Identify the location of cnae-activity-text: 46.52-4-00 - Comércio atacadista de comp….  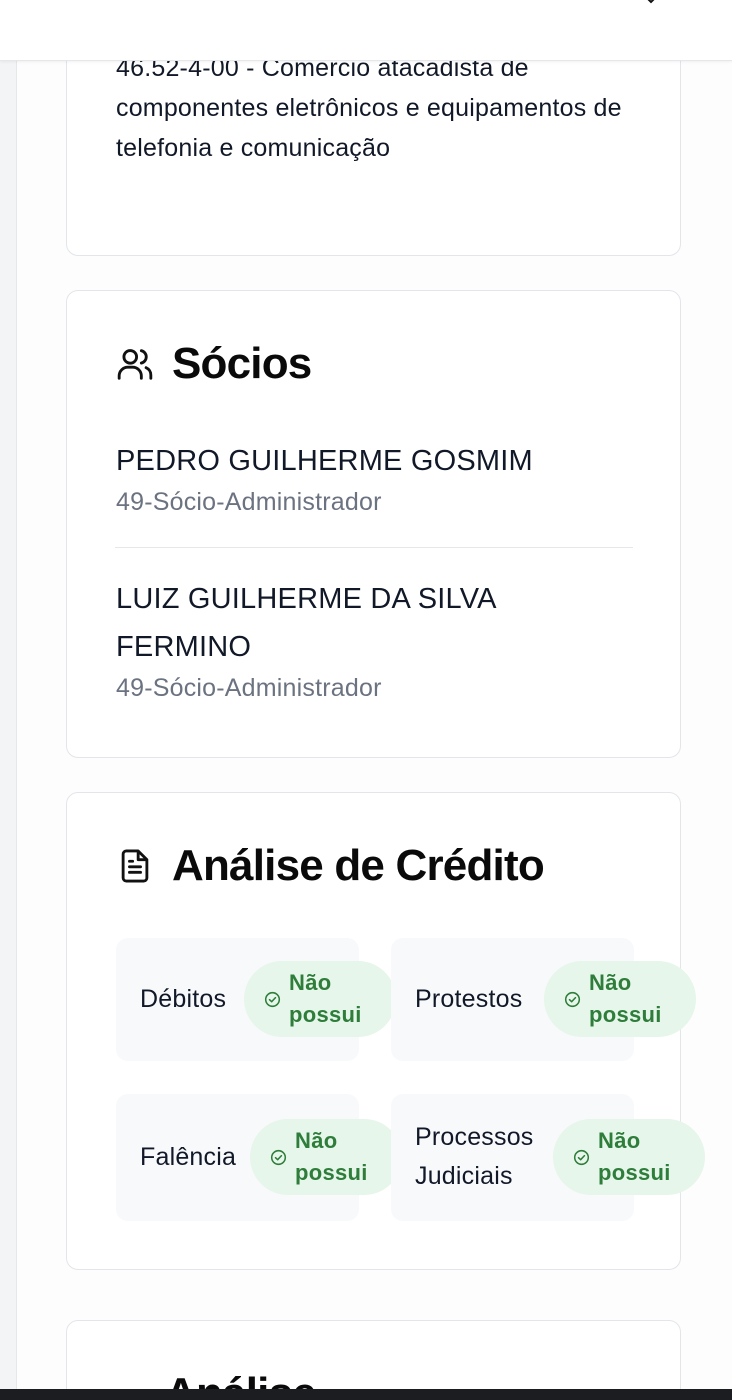
(369, 108).